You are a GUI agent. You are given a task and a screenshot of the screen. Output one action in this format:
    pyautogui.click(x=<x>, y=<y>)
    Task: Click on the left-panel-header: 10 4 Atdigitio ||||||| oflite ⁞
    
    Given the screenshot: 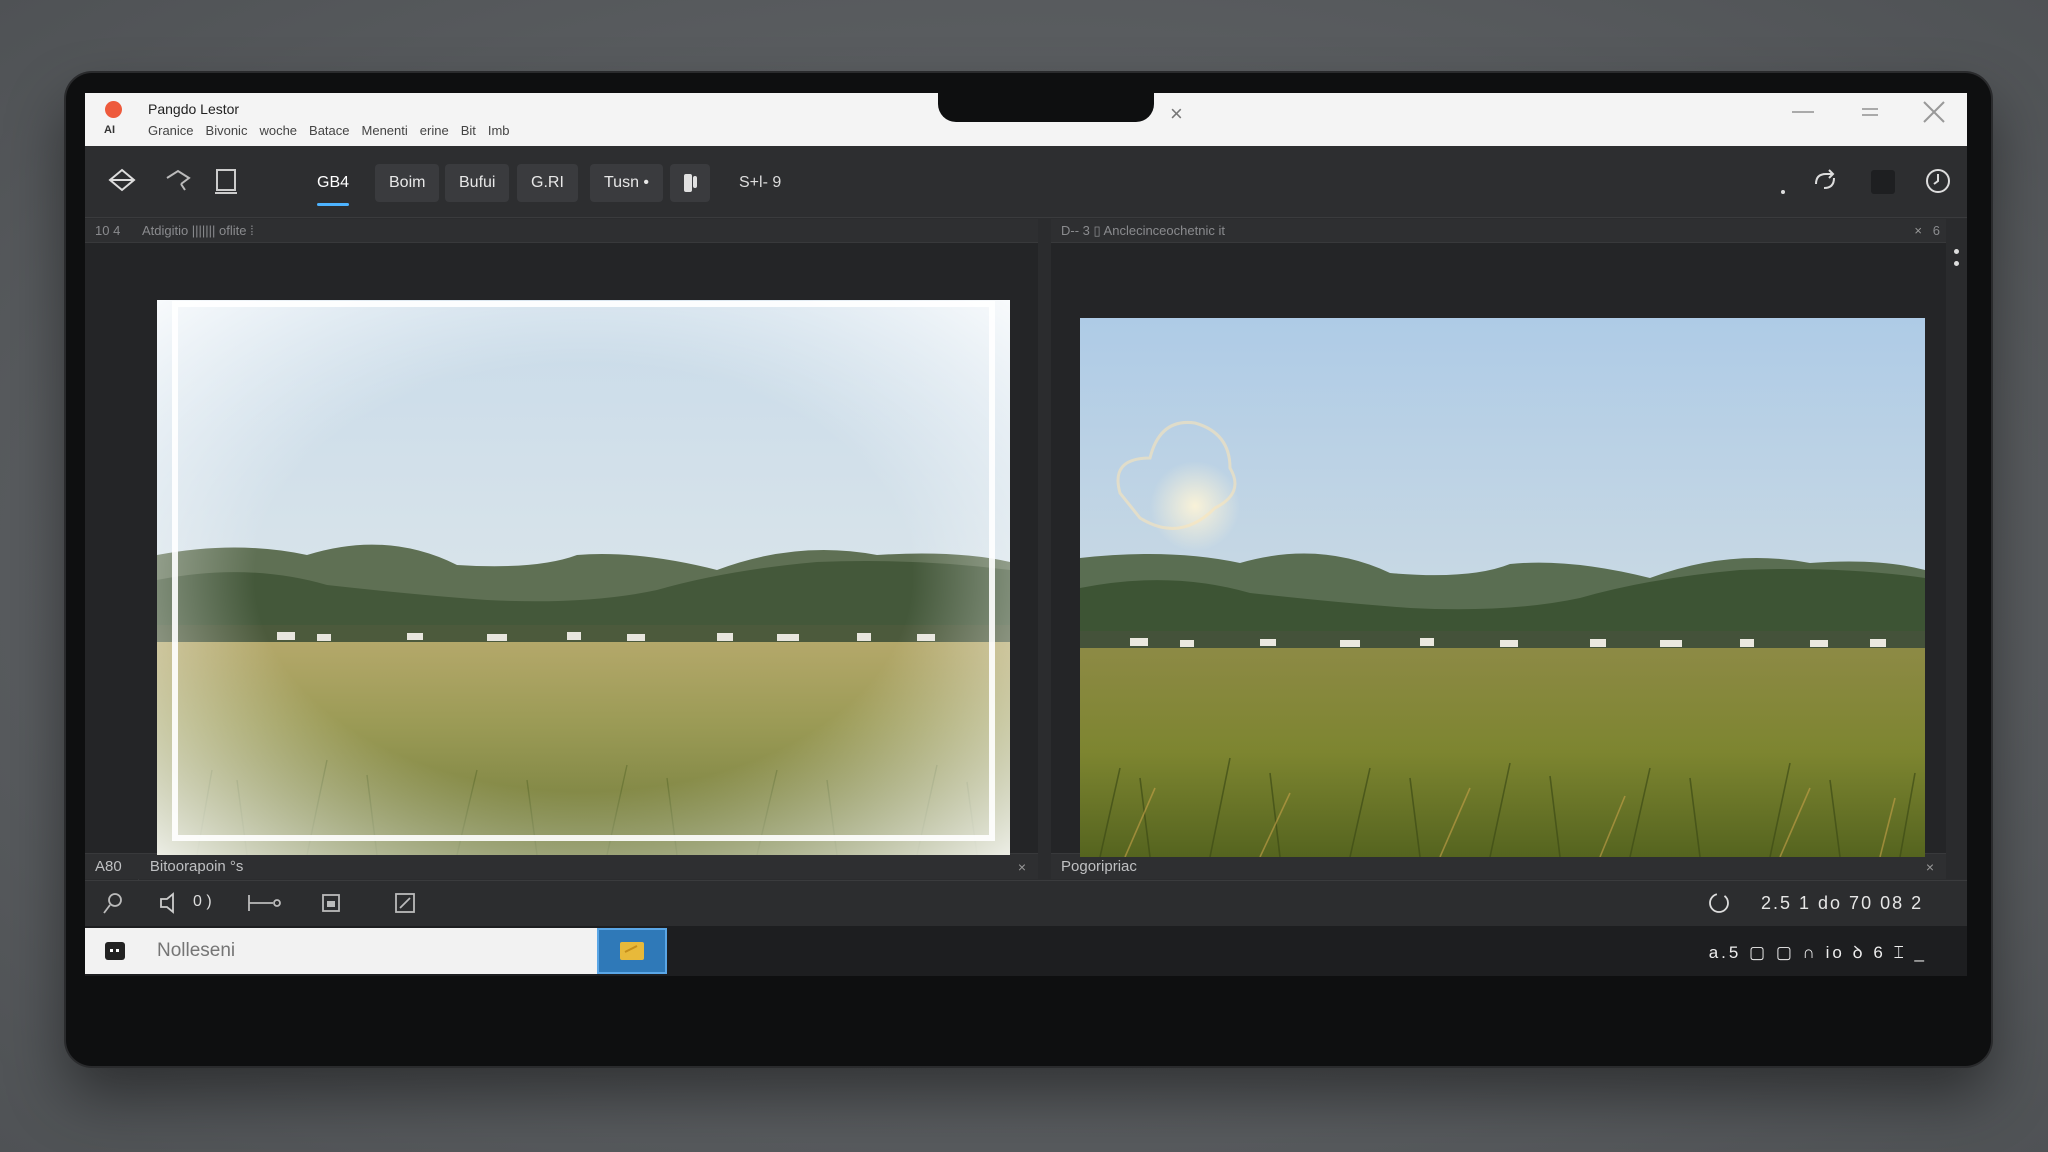 What is the action you would take?
    pyautogui.click(x=561, y=231)
    